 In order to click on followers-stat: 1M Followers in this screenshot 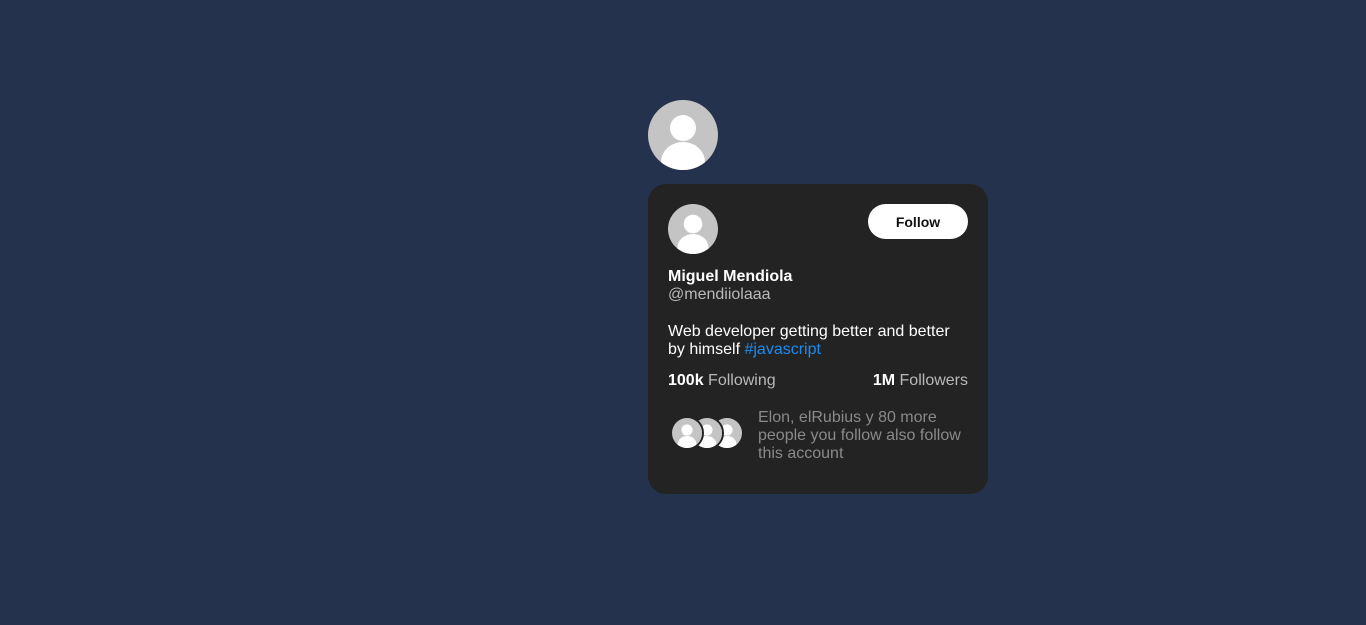, I will do `click(920, 381)`.